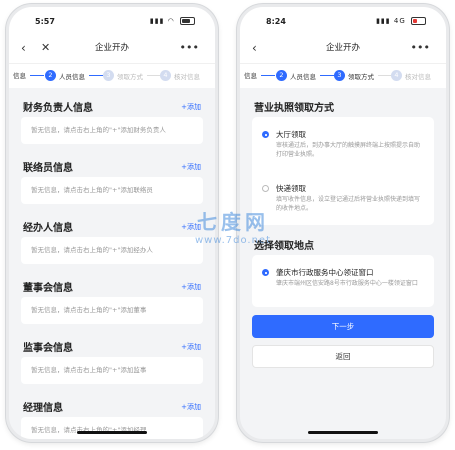 This screenshot has height=450, width=455. I want to click on section-title-supervisor: 监事会信息, so click(48, 348).